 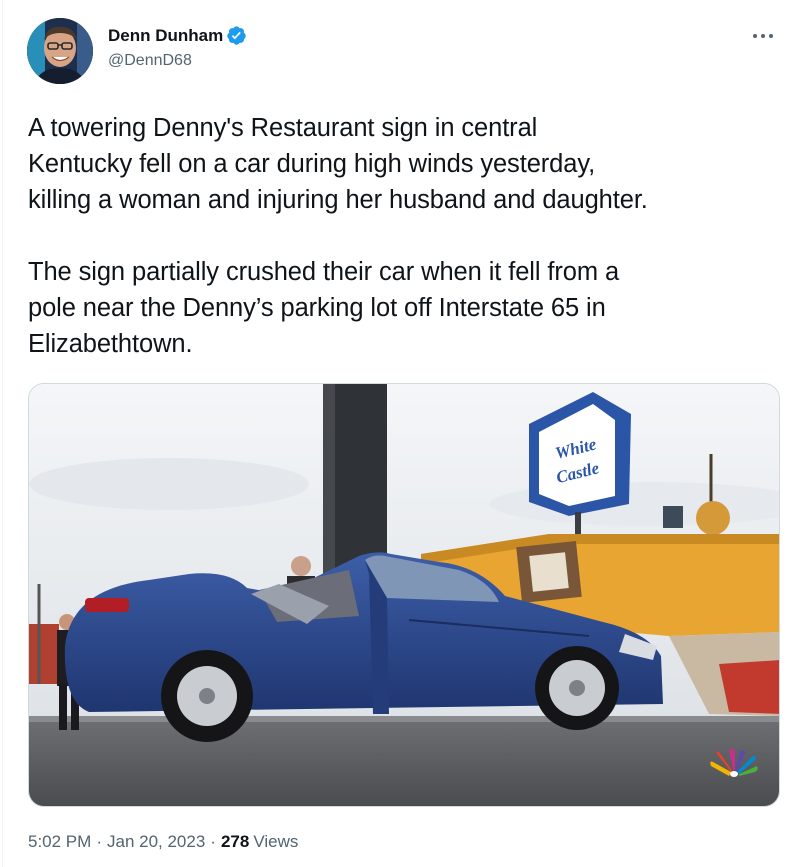 I want to click on divider, so click(x=2, y=433).